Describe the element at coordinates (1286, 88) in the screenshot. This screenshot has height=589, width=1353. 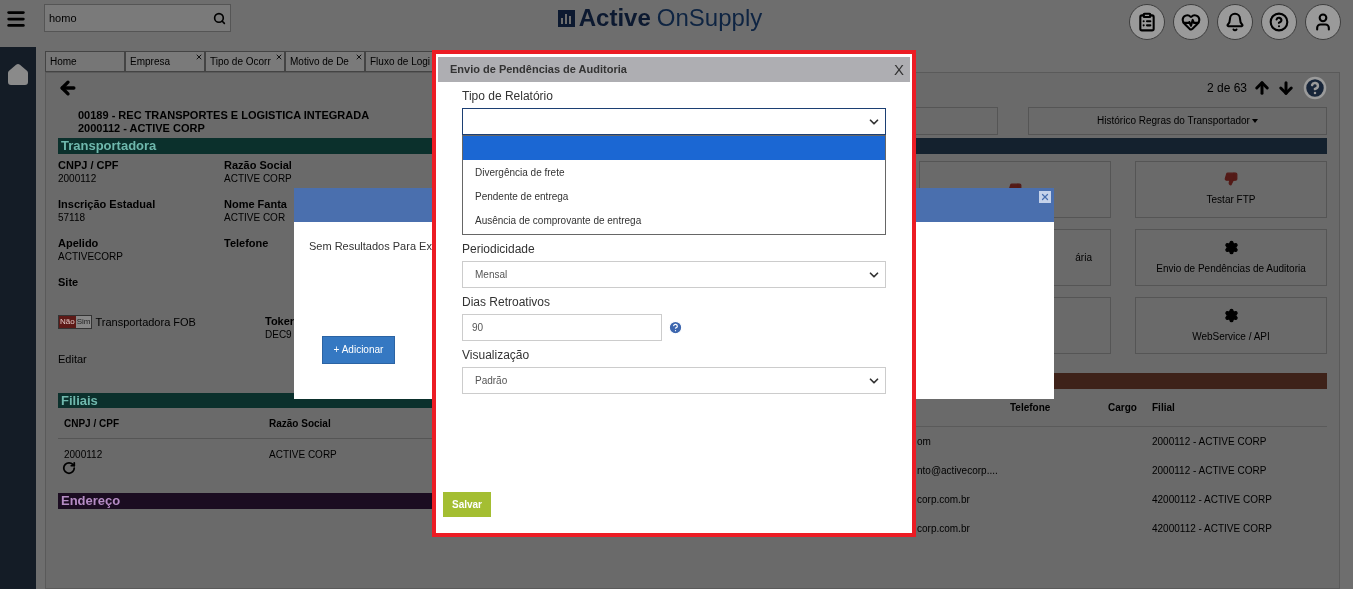
I see `arrow-down-icon` at that location.